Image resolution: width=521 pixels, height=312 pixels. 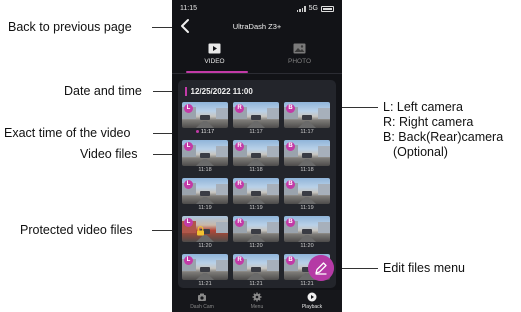 I want to click on video-item: R 11:19, so click(x=256, y=195).